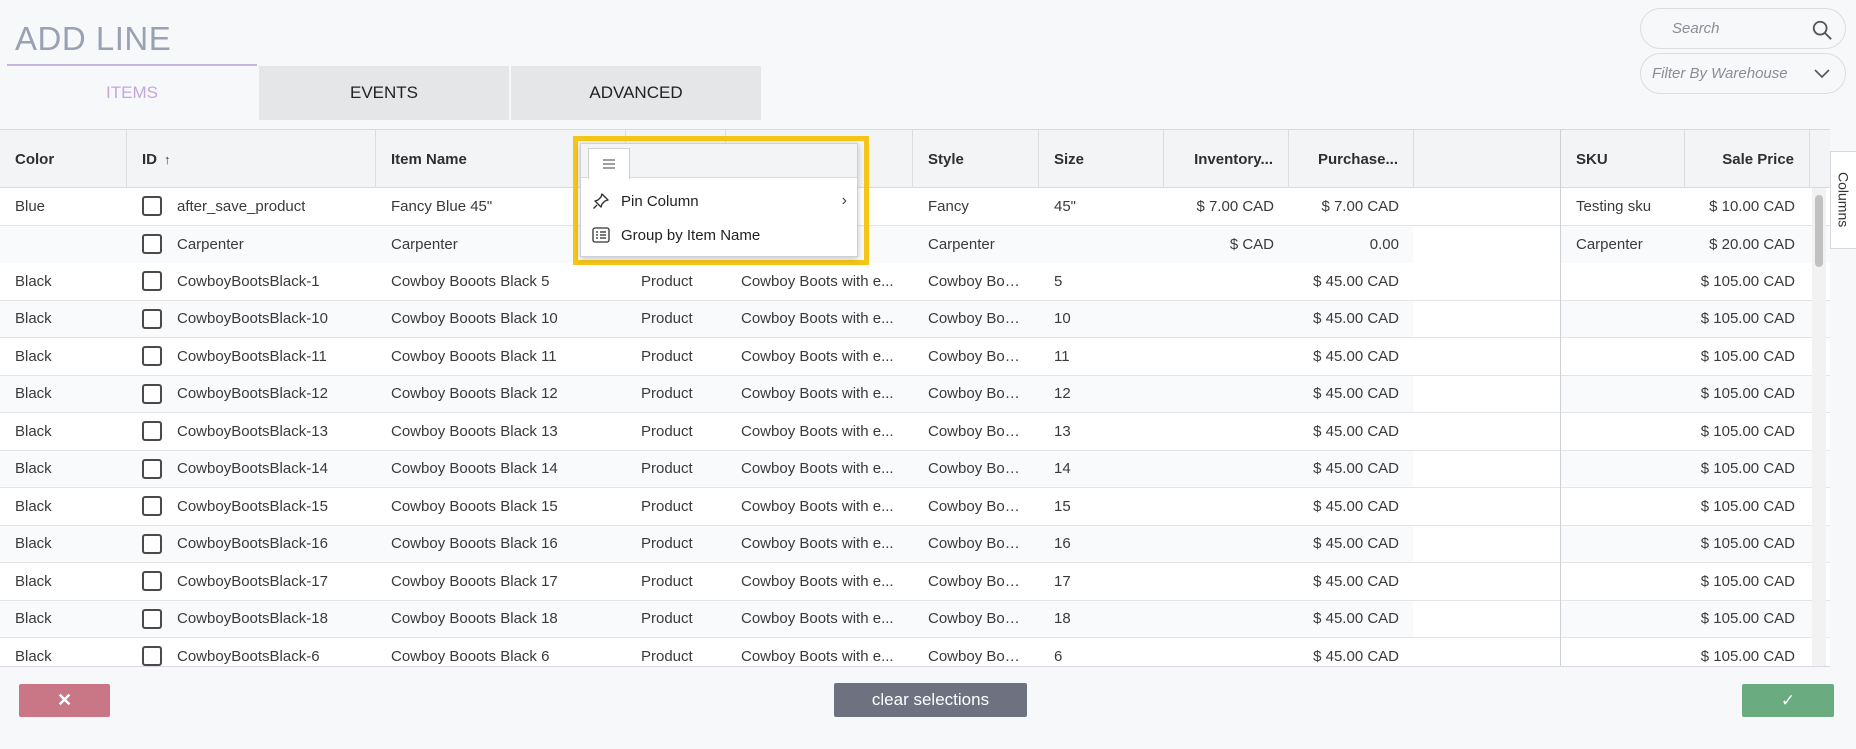 Image resolution: width=1856 pixels, height=749 pixels. What do you see at coordinates (1819, 231) in the screenshot?
I see `scrollbar-thumb` at bounding box center [1819, 231].